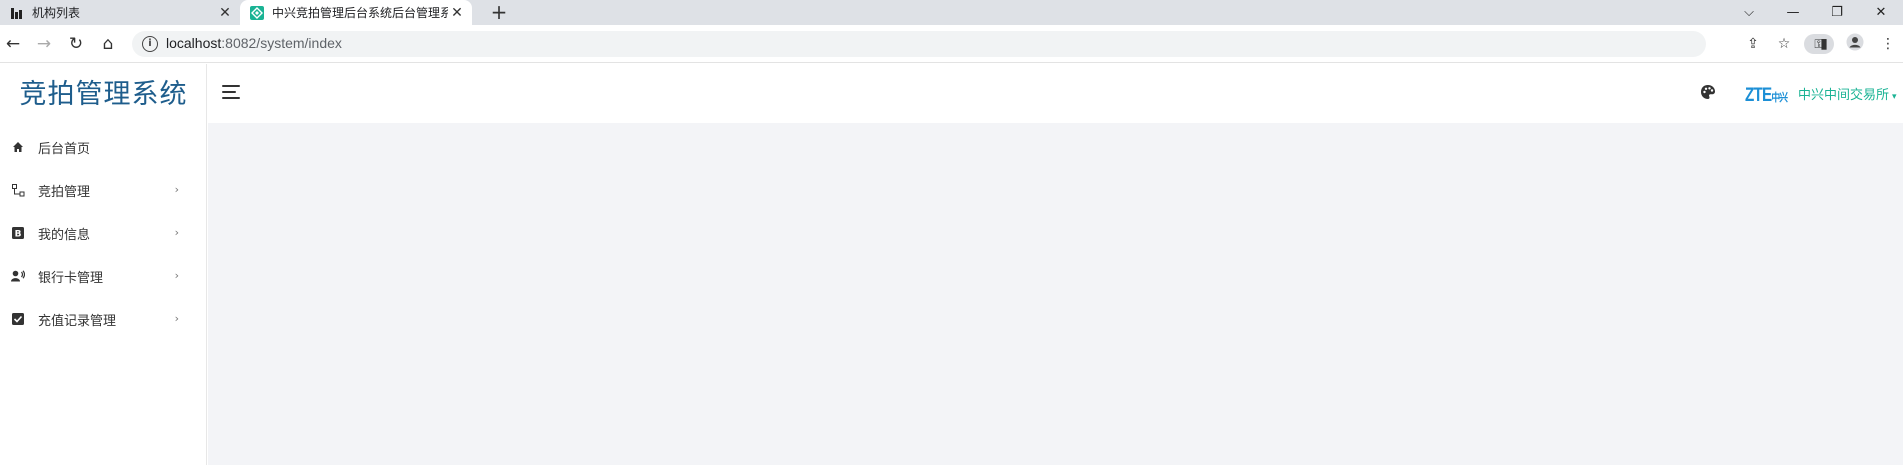  I want to click on url-text: localhost:8082/system/index, so click(254, 43).